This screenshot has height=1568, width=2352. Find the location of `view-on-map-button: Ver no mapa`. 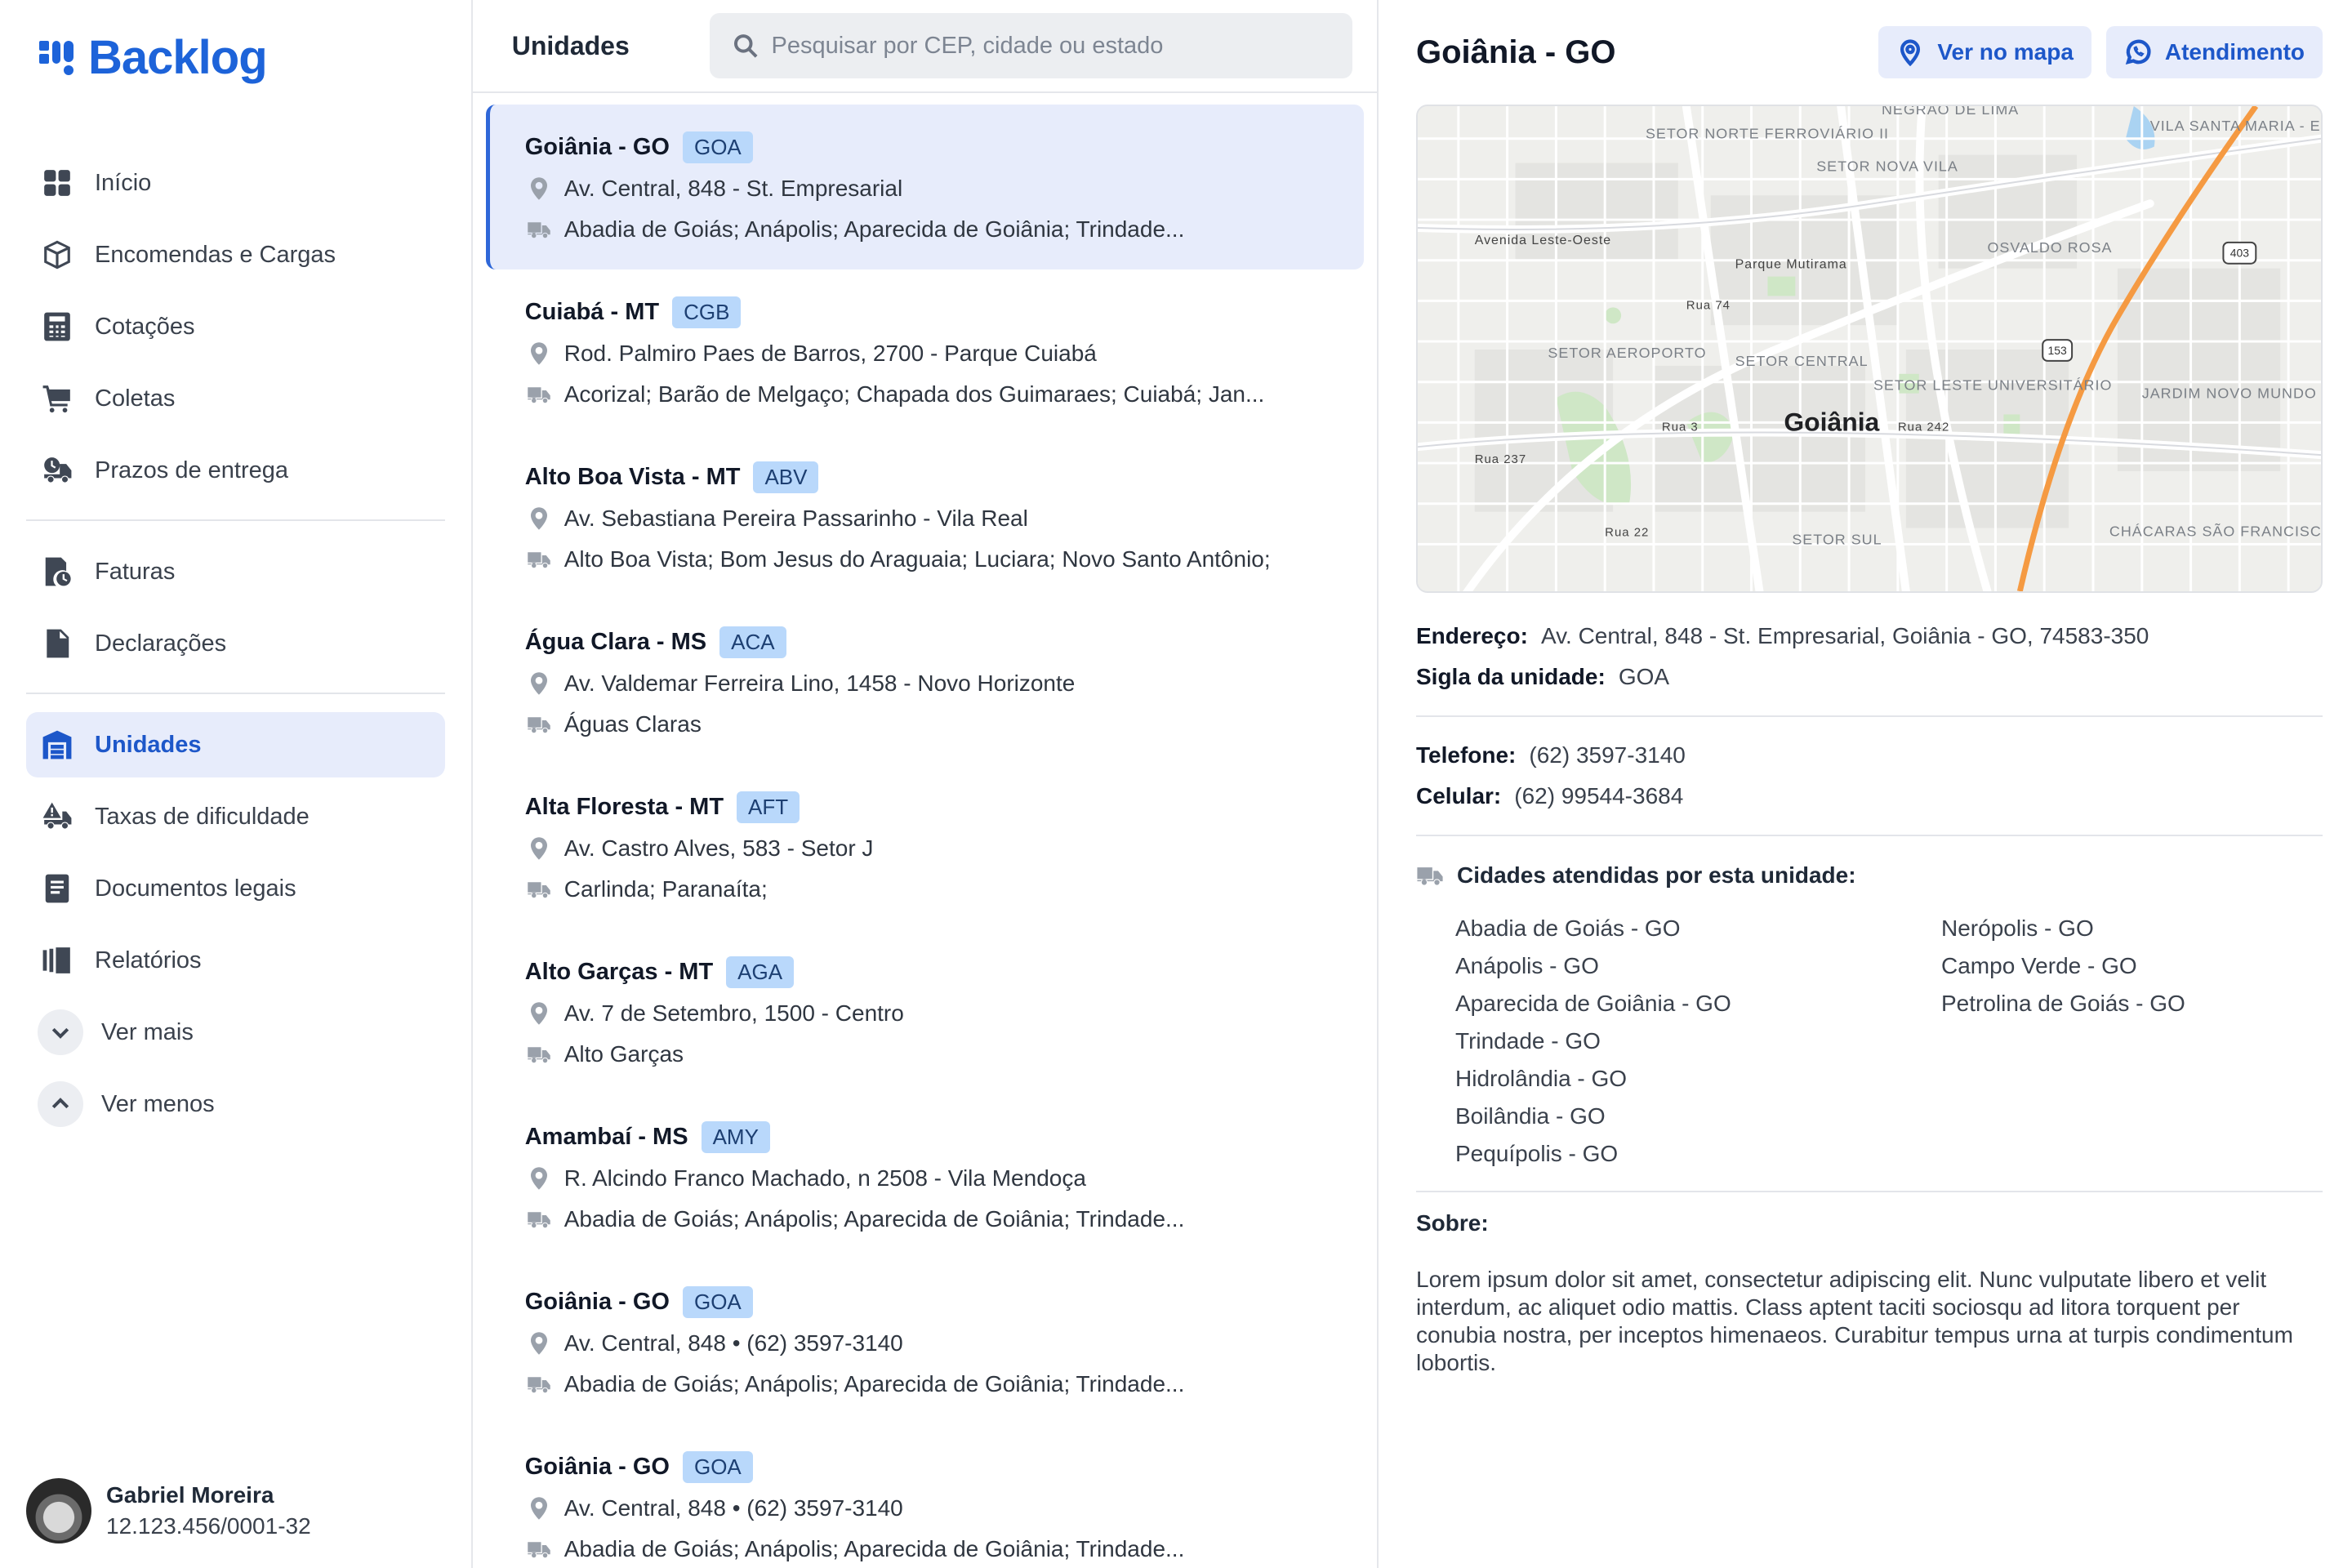

view-on-map-button: Ver no mapa is located at coordinates (1984, 52).